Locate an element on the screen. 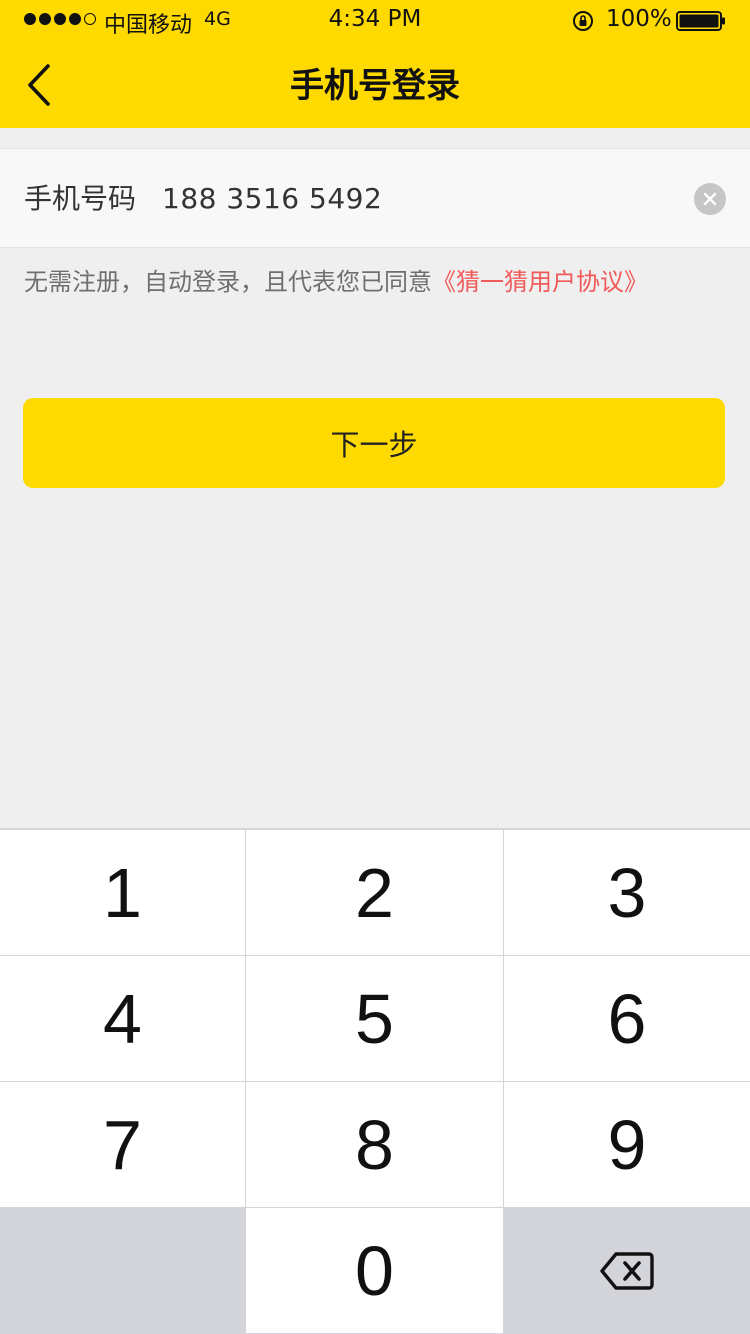 The image size is (750, 1334). battery-percentage: 100% is located at coordinates (639, 19).